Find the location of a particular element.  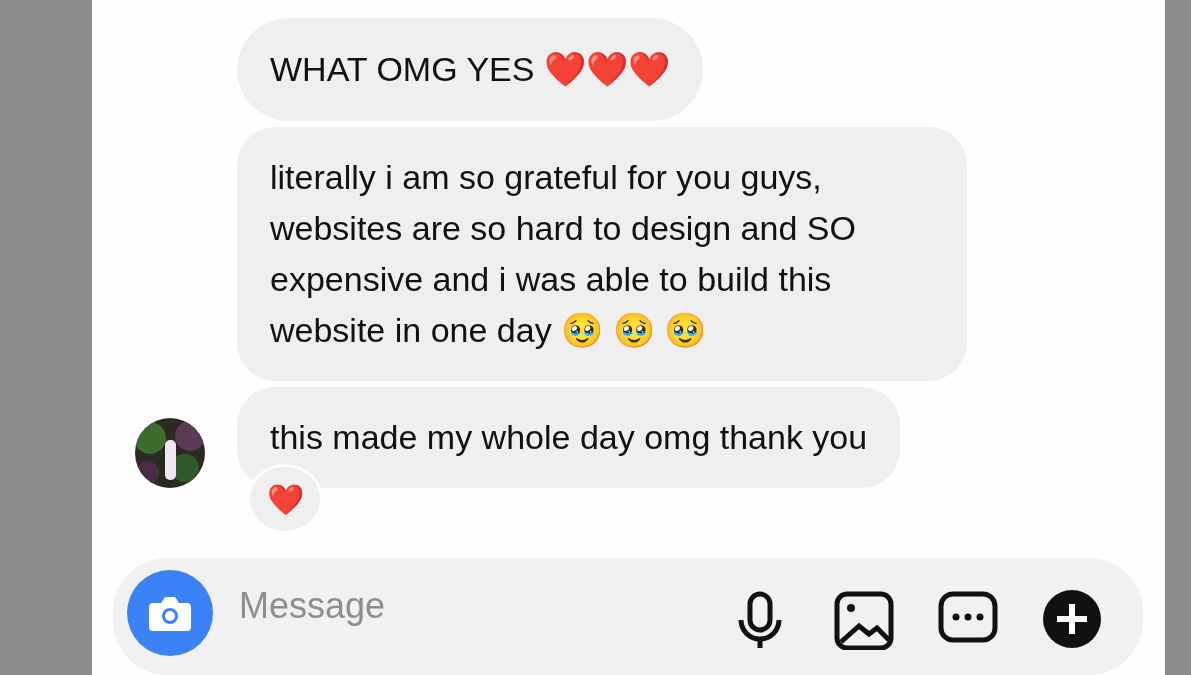

add-button is located at coordinates (1072, 619).